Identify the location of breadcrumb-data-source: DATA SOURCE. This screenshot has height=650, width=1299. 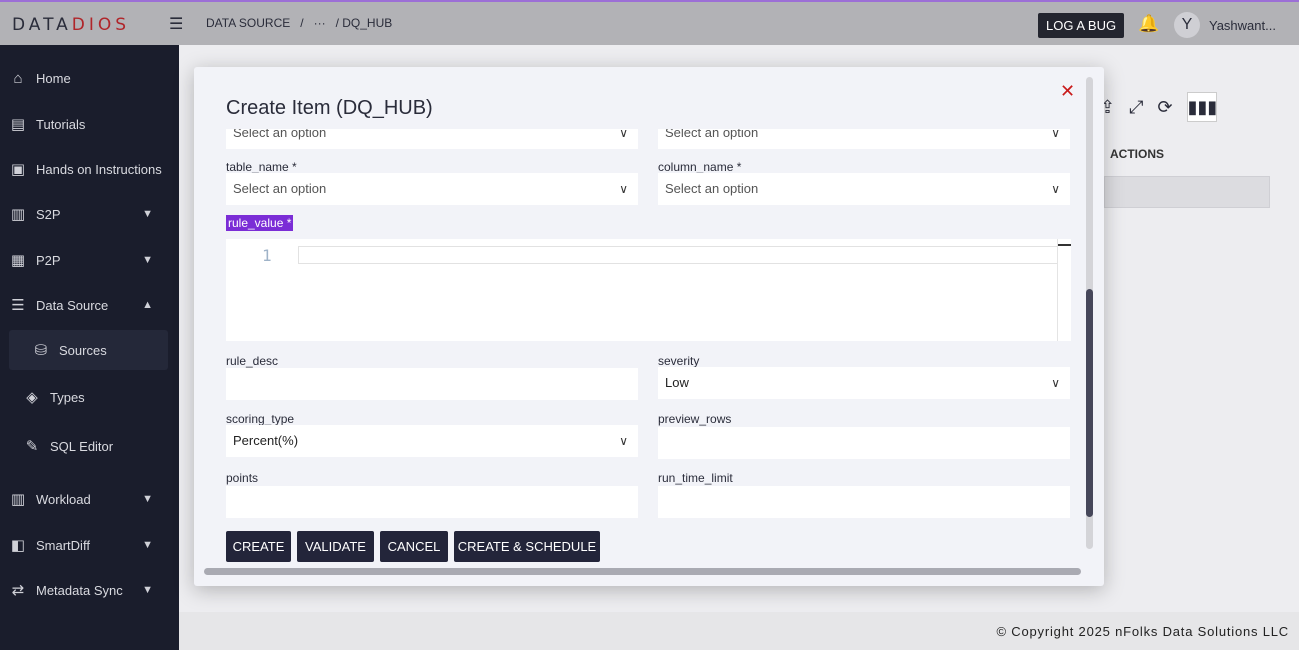
(248, 23).